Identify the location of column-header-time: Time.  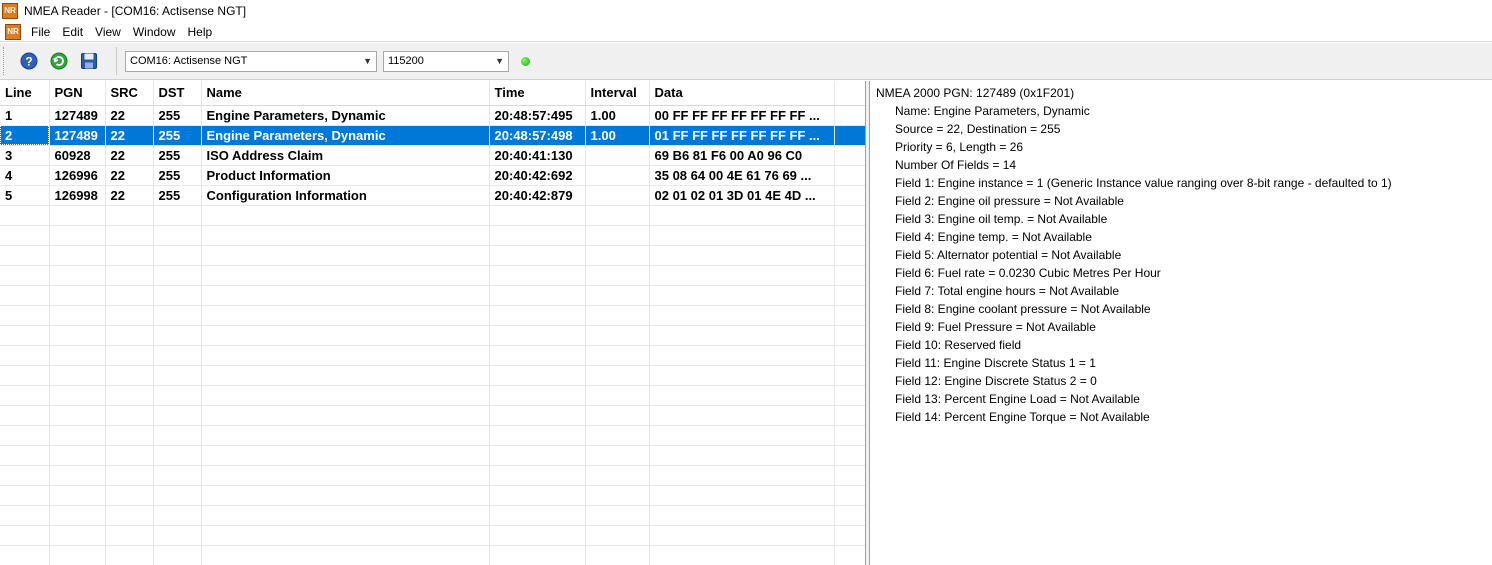
(537, 93).